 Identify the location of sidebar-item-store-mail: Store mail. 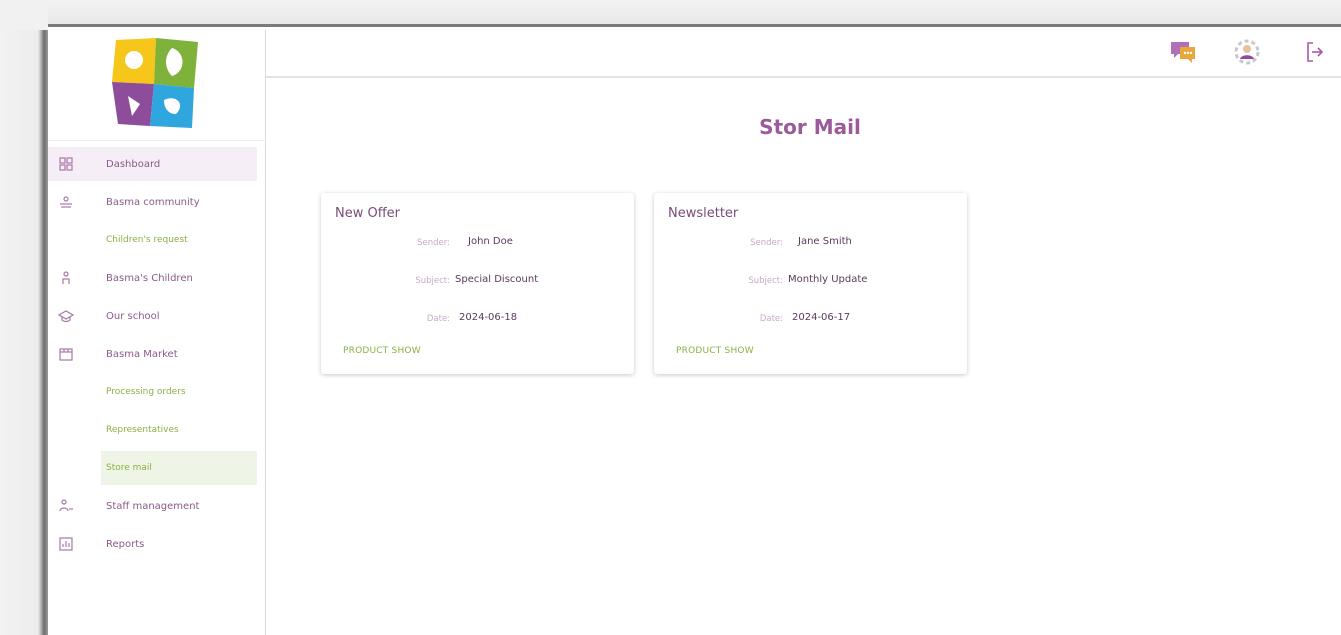
(179, 468).